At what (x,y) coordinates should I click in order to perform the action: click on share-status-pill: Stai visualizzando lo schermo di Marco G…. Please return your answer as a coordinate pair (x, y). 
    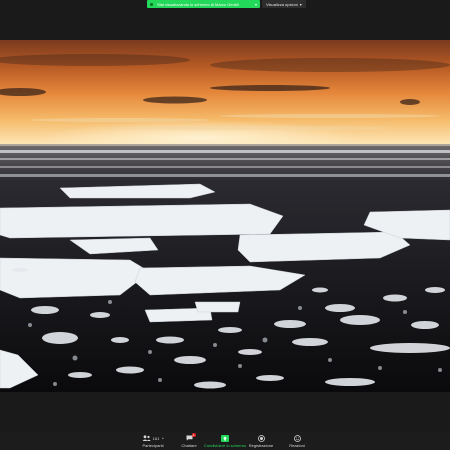
    Looking at the image, I should click on (203, 4).